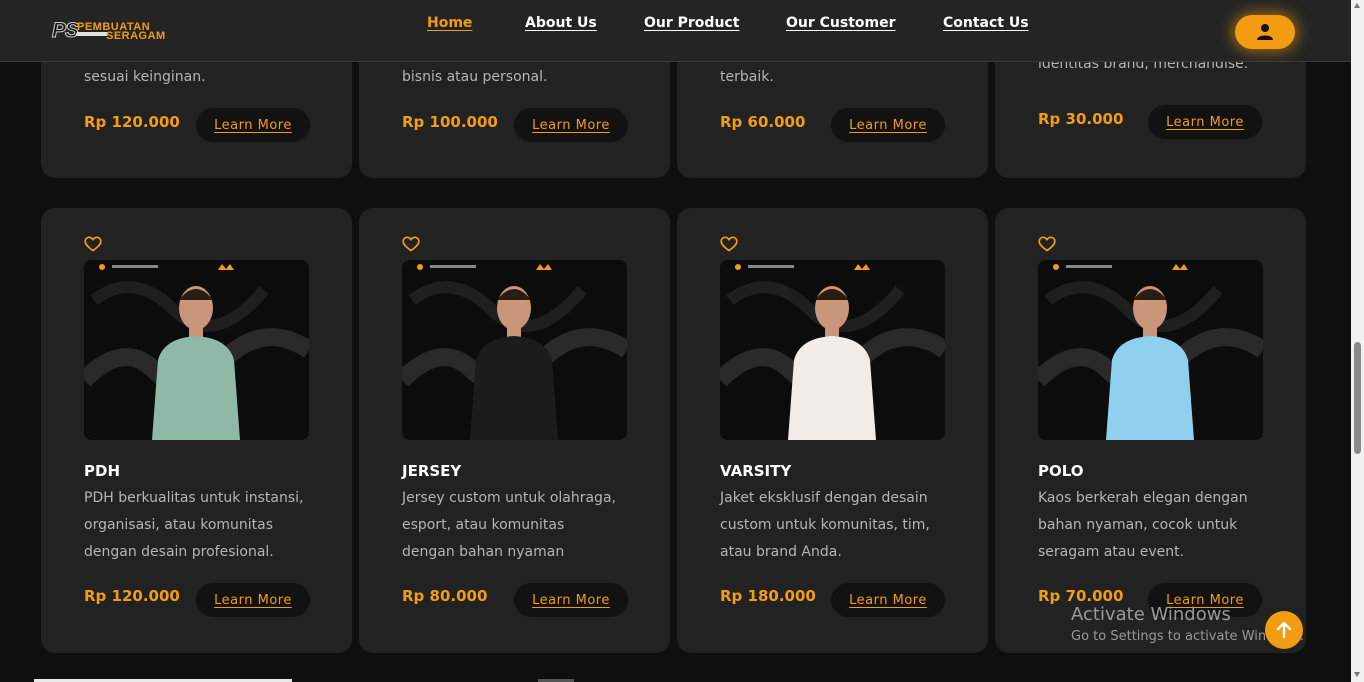 This screenshot has height=682, width=1364. Describe the element at coordinates (194, 498) in the screenshot. I see `product-description-line: PDH berkualitas untuk instansi,` at that location.